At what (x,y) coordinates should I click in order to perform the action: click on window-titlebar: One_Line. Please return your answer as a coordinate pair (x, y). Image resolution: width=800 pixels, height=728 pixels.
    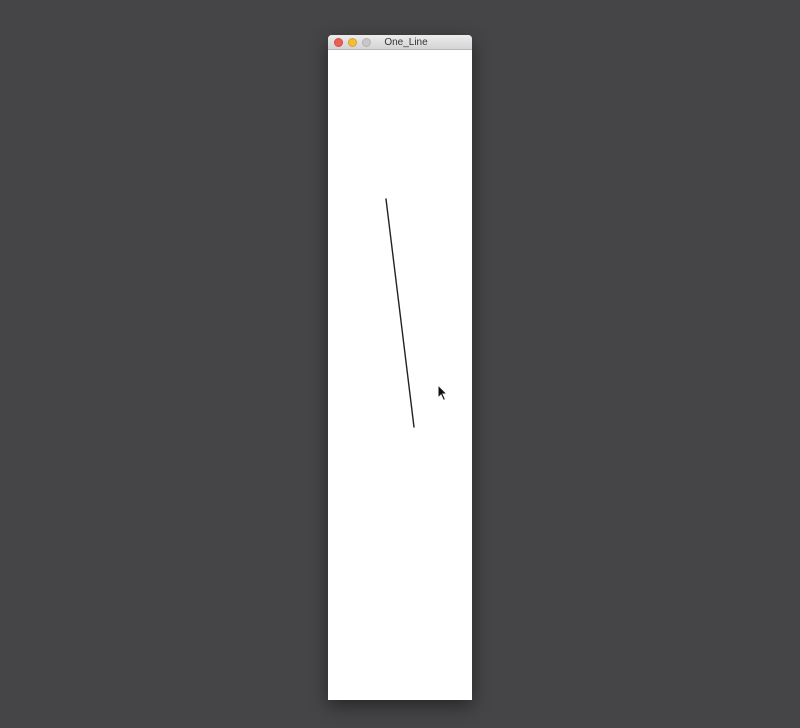
    Looking at the image, I should click on (400, 42).